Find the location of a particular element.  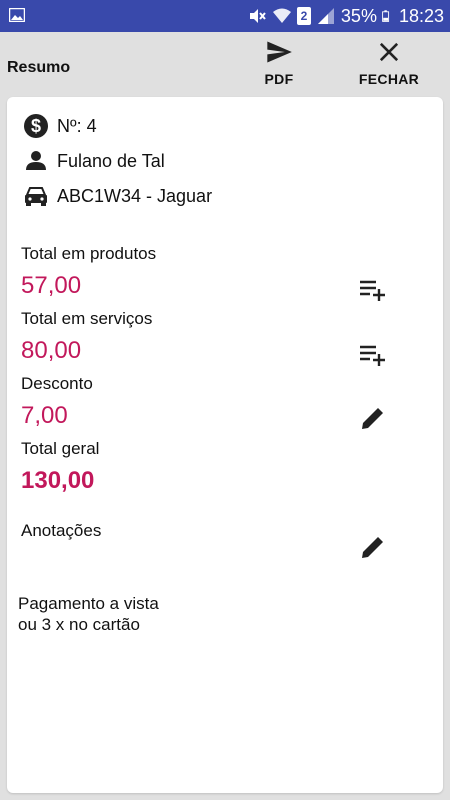

notes-label: Anotações is located at coordinates (61, 530).